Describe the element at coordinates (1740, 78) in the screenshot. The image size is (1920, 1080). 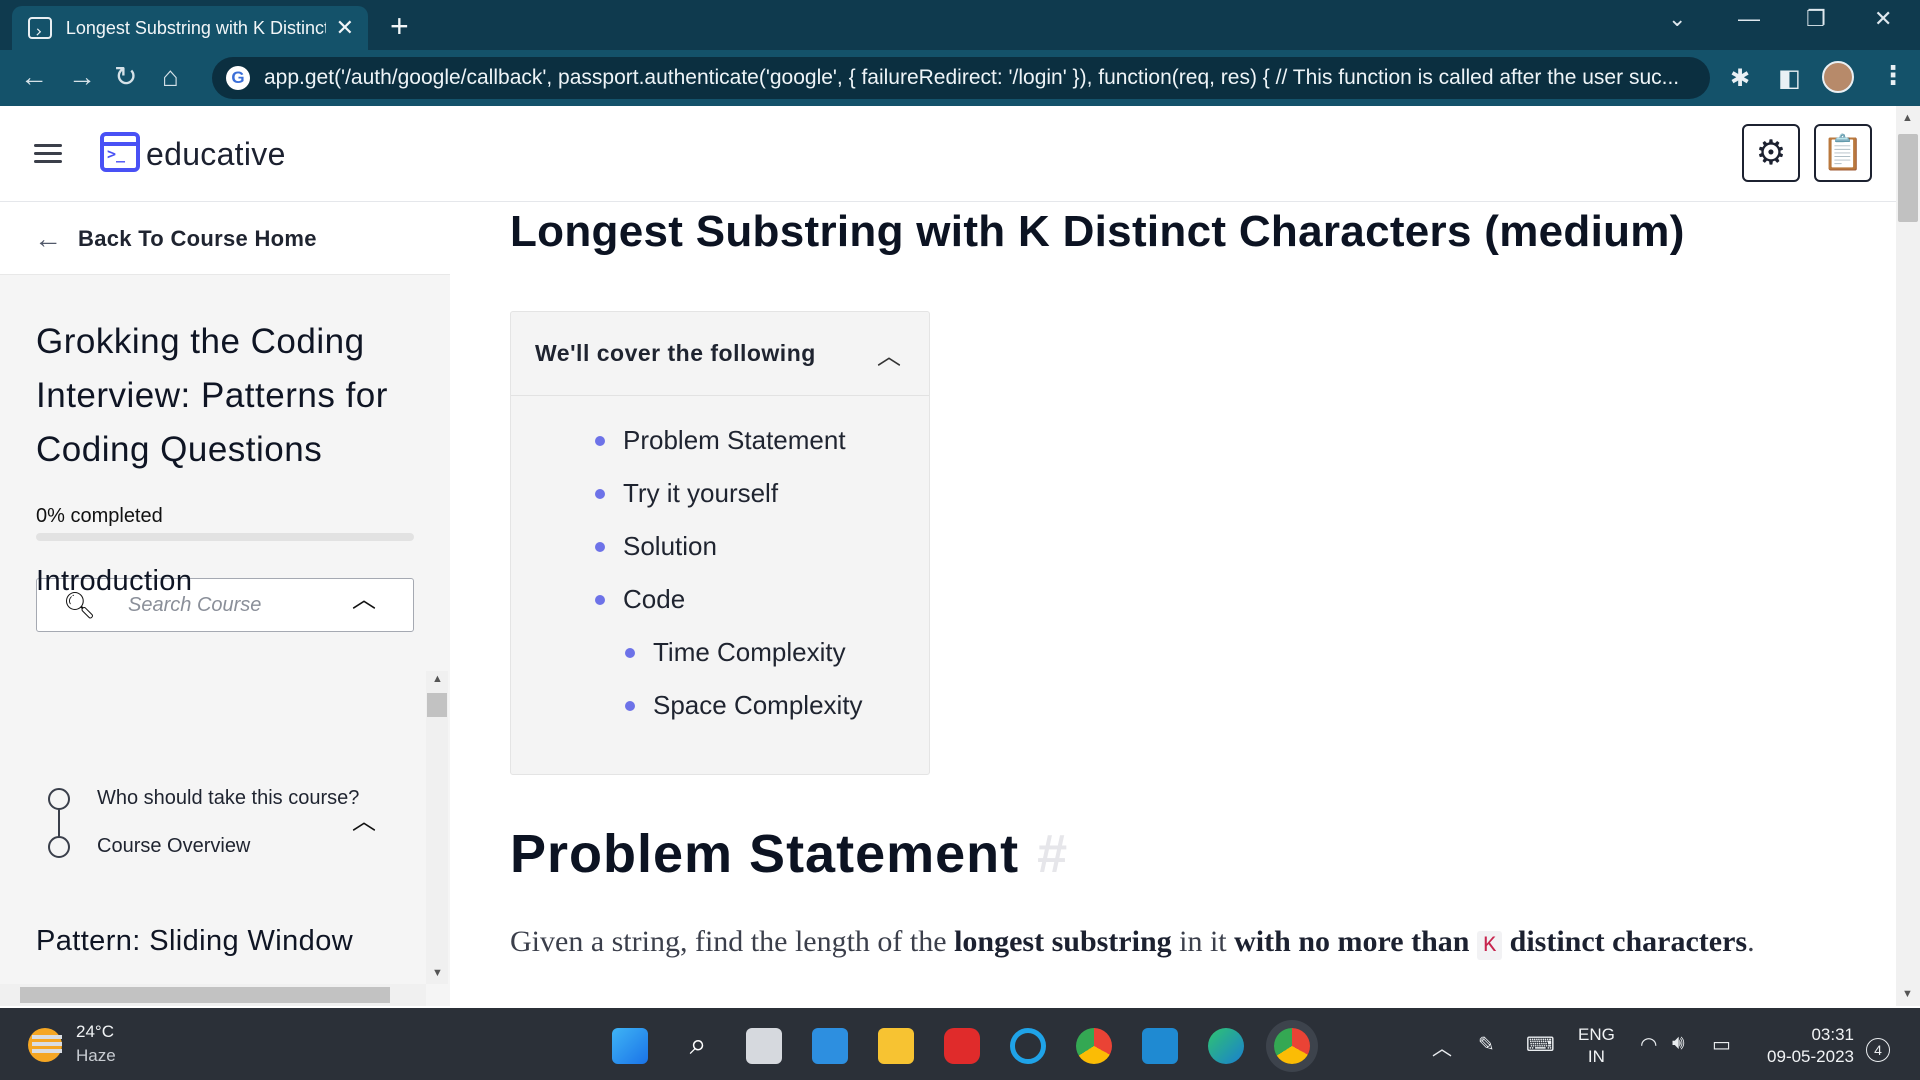
I see `extensions-icon: ✱` at that location.